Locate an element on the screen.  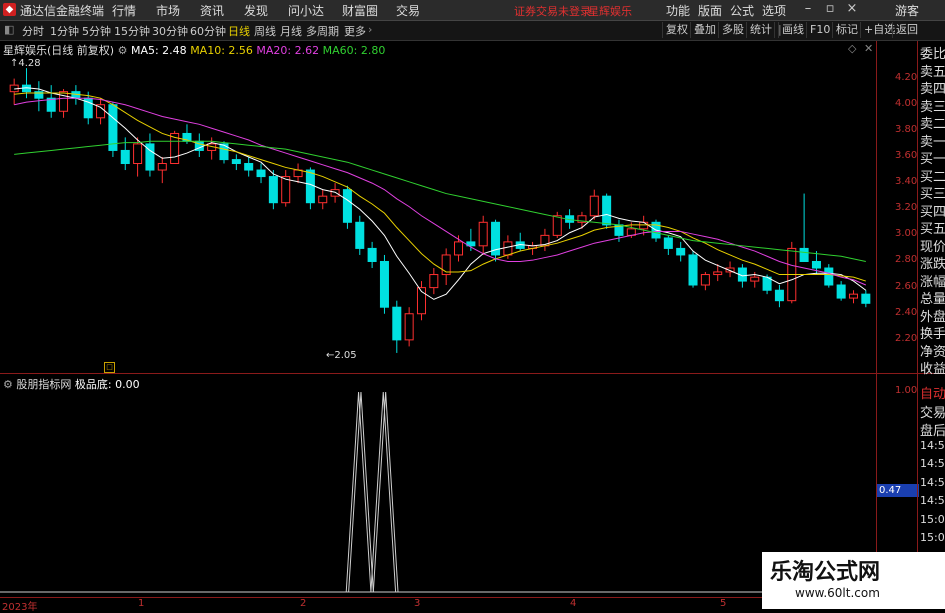
period-tab: 分时 is located at coordinates (33, 31).